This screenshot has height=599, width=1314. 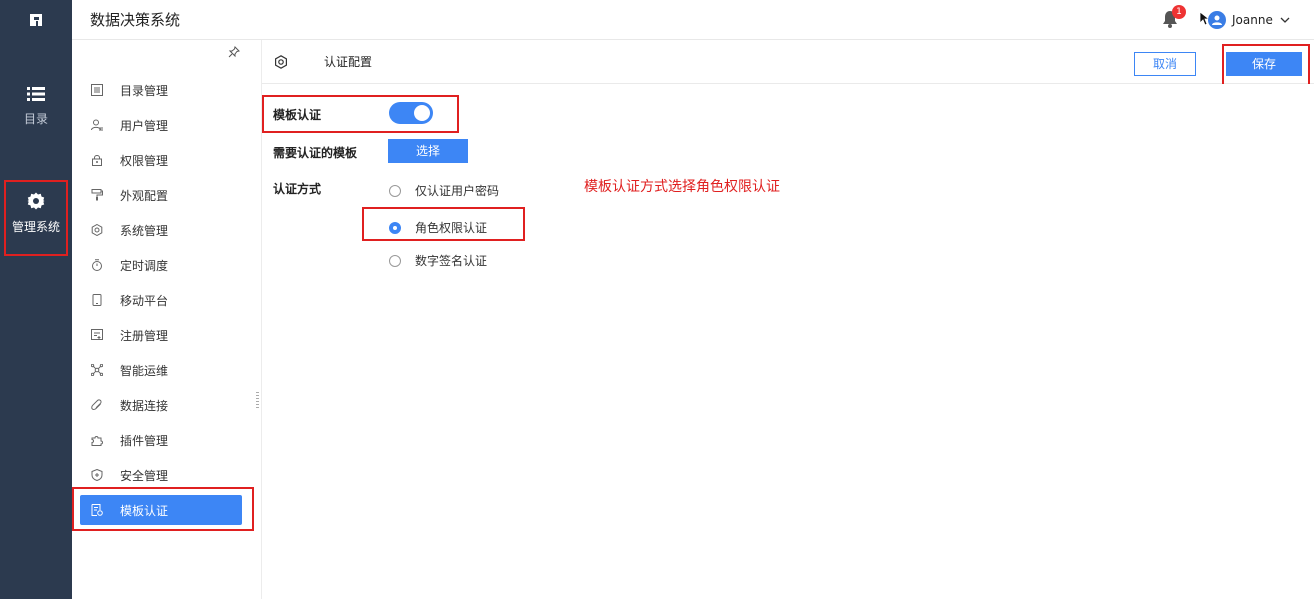 What do you see at coordinates (144, 230) in the screenshot?
I see `sidebar-item-label: 系统管理` at bounding box center [144, 230].